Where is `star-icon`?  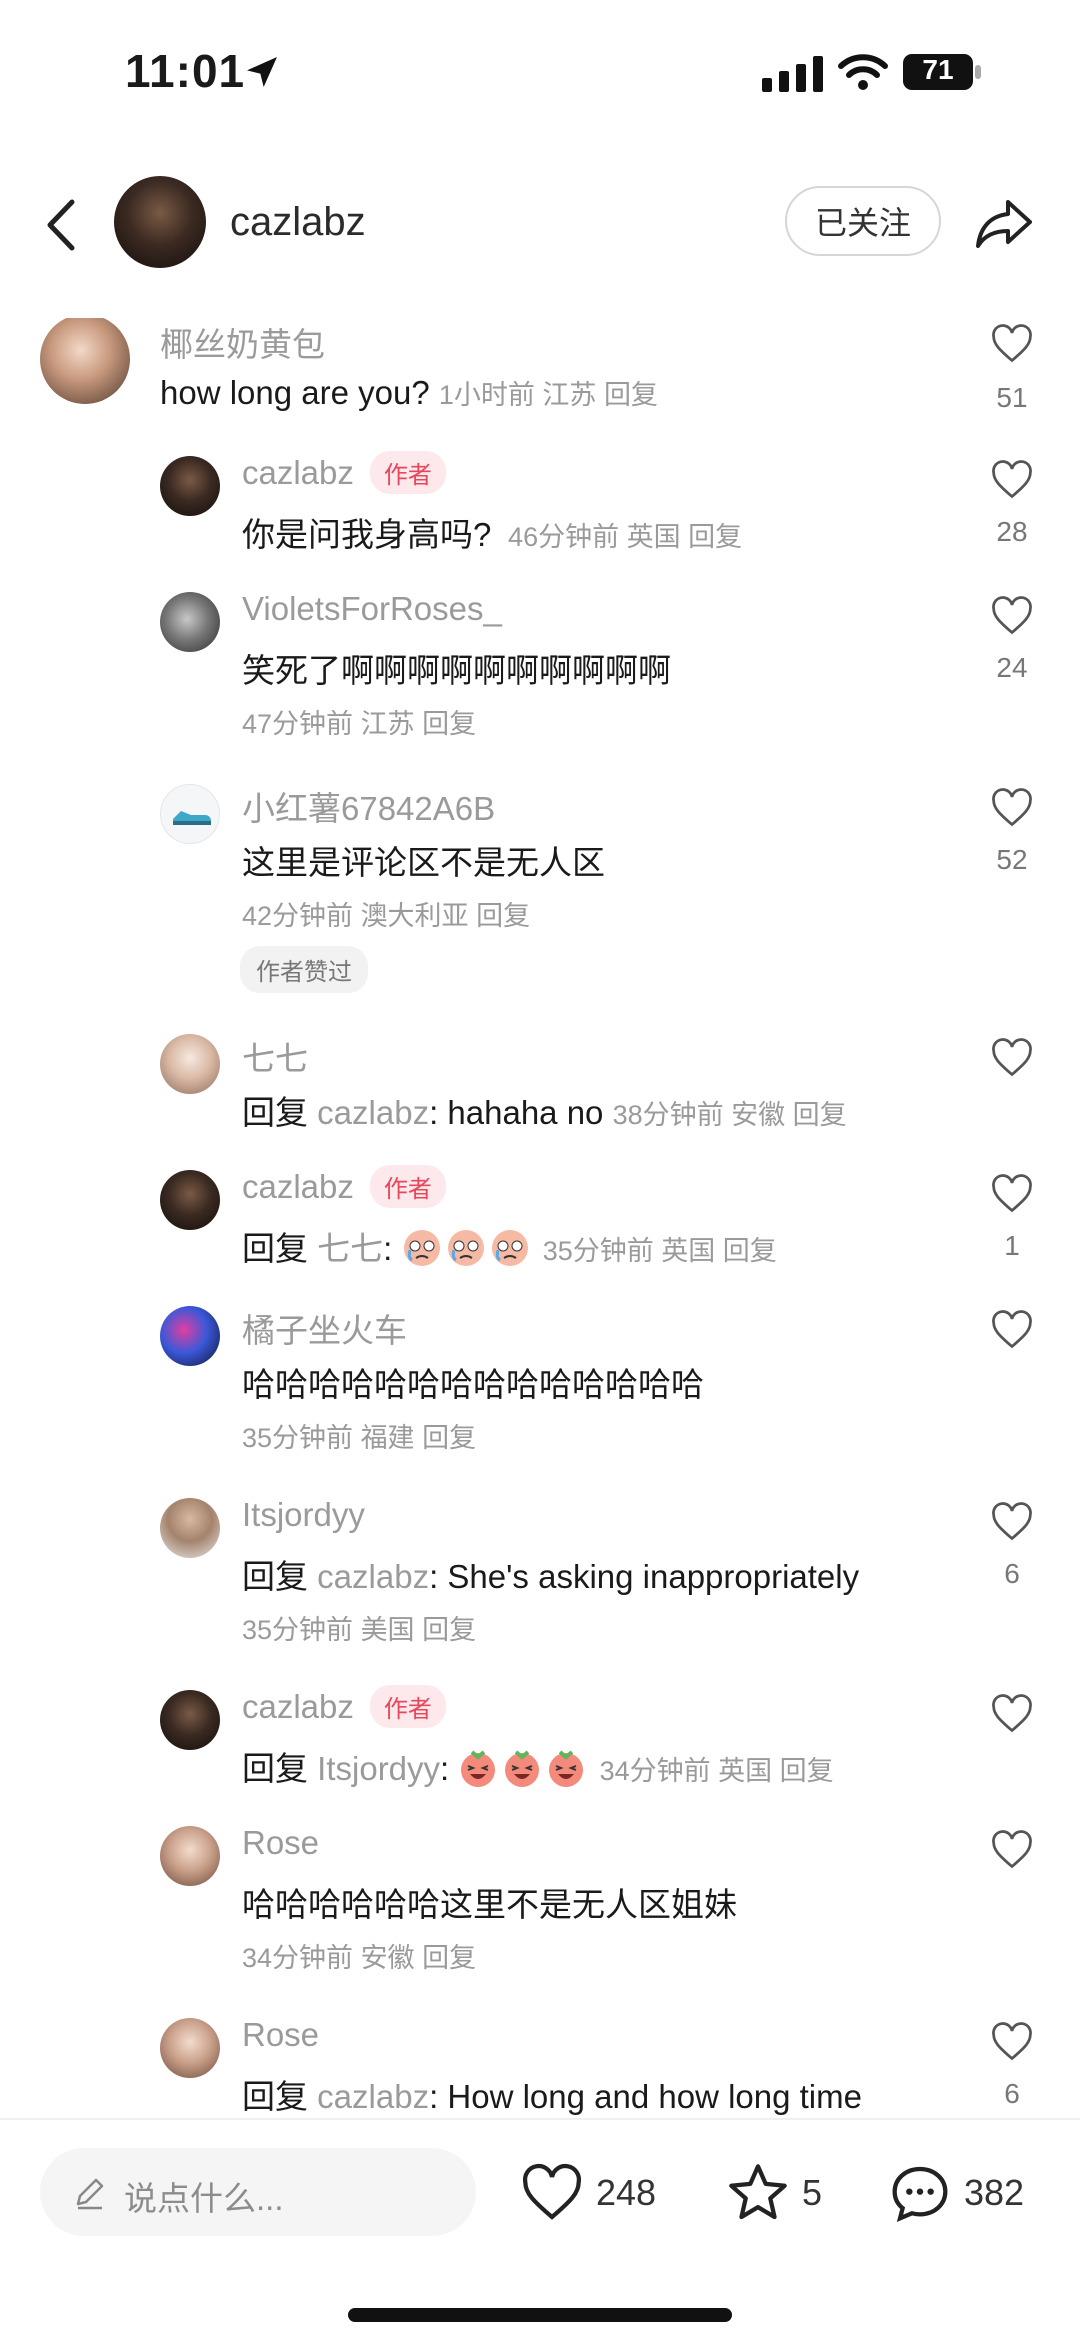 star-icon is located at coordinates (758, 2192).